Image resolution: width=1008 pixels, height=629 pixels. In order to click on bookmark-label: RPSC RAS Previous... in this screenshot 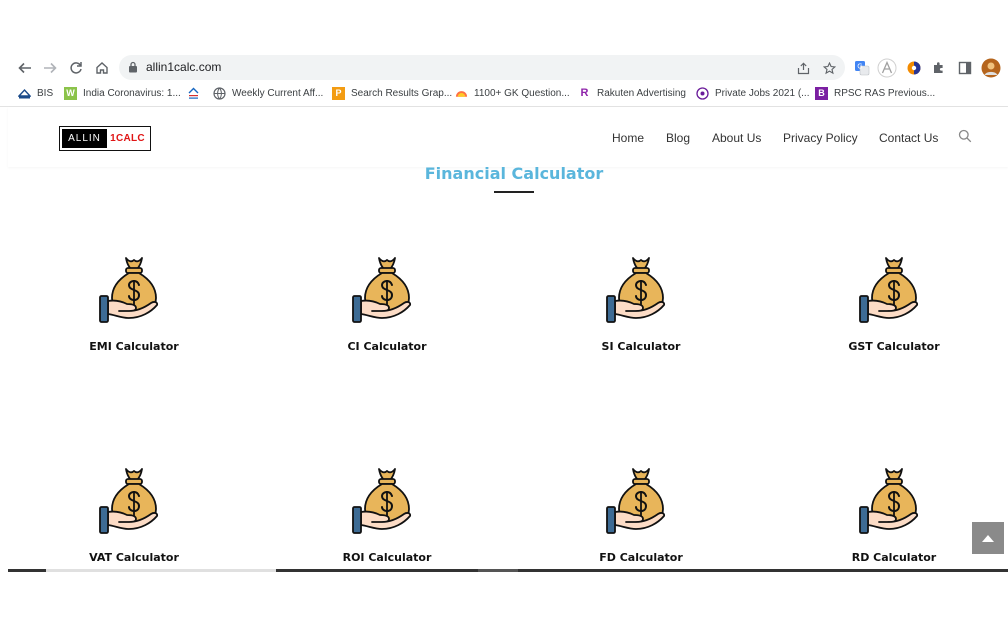, I will do `click(885, 93)`.